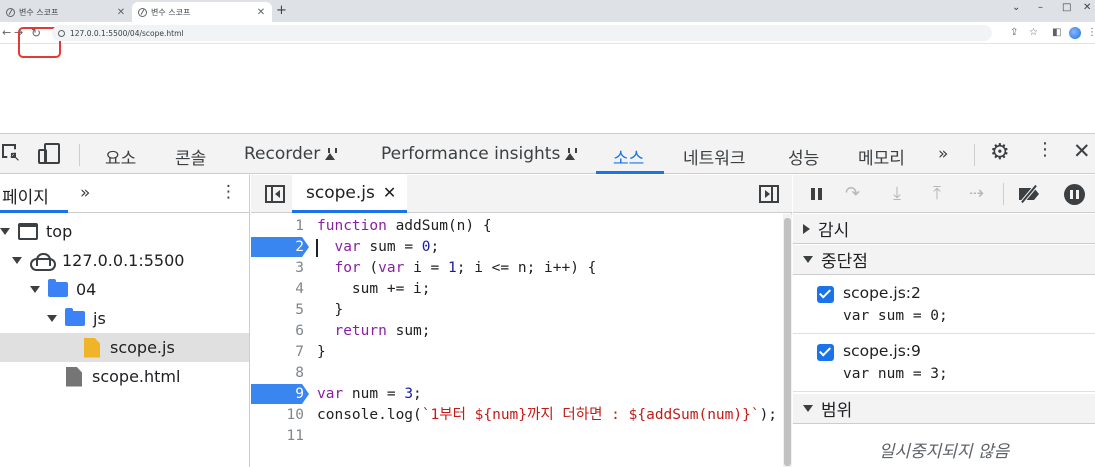 The height and width of the screenshot is (467, 1095). I want to click on deactivate-breakpoints-icon, so click(1032, 194).